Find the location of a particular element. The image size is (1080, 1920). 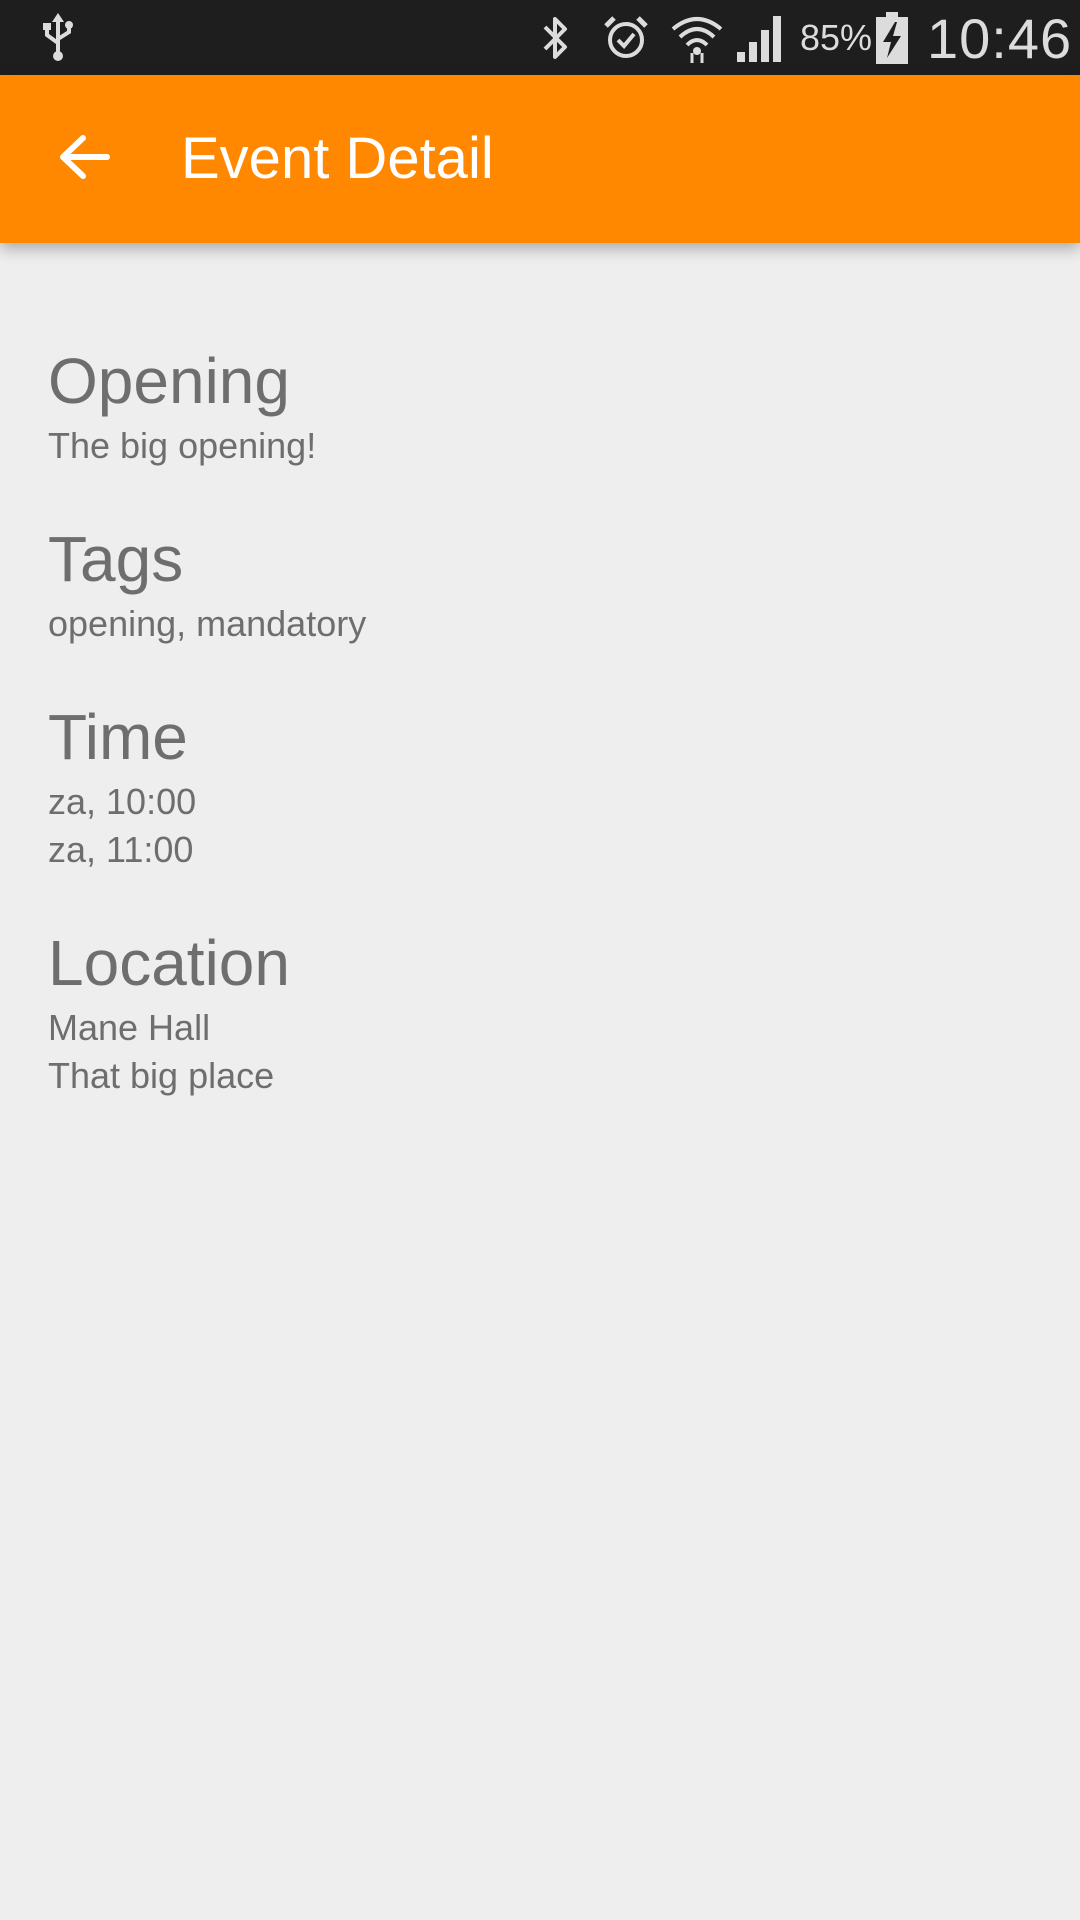

event-title-section: Opening The big opening! is located at coordinates (538, 405).